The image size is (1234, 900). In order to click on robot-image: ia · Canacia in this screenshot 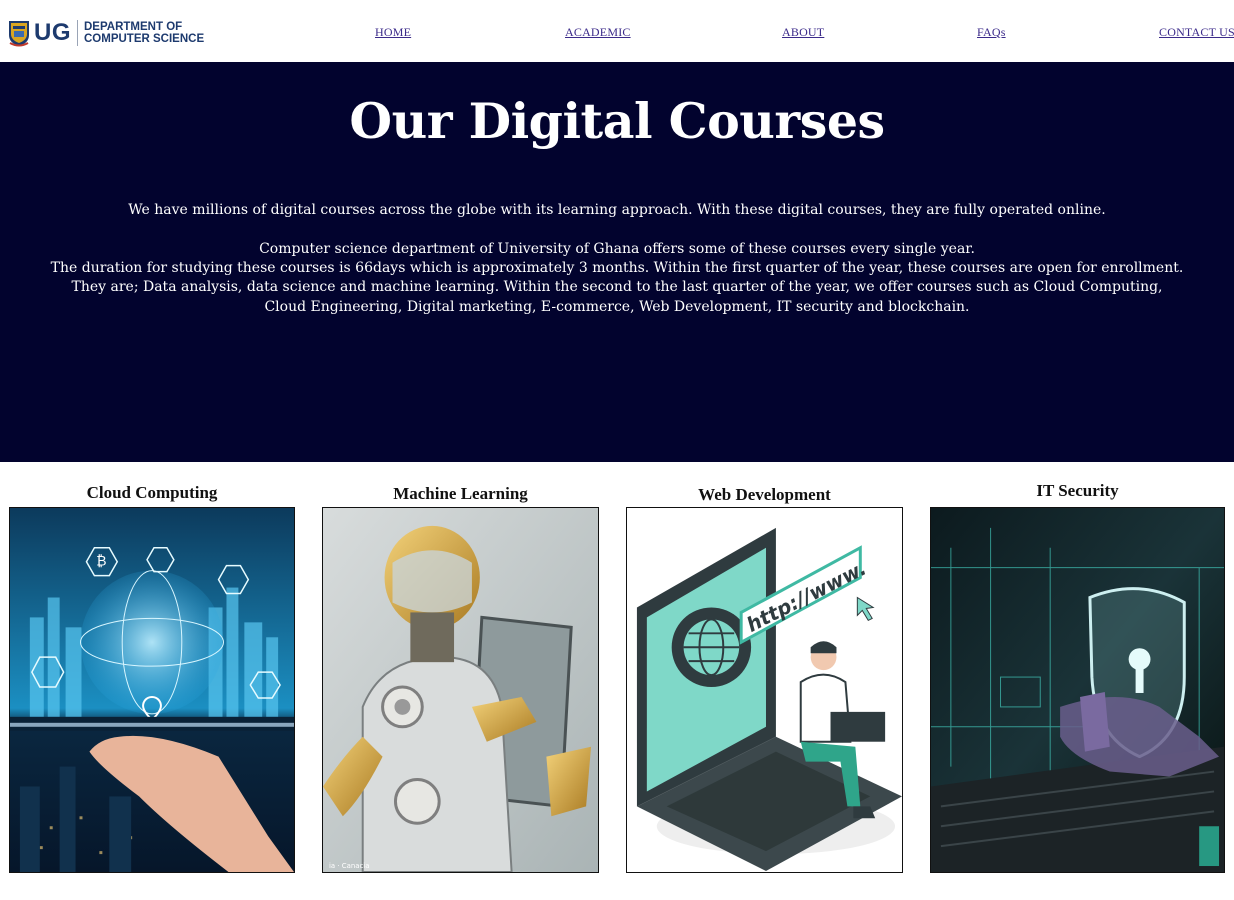, I will do `click(460, 690)`.